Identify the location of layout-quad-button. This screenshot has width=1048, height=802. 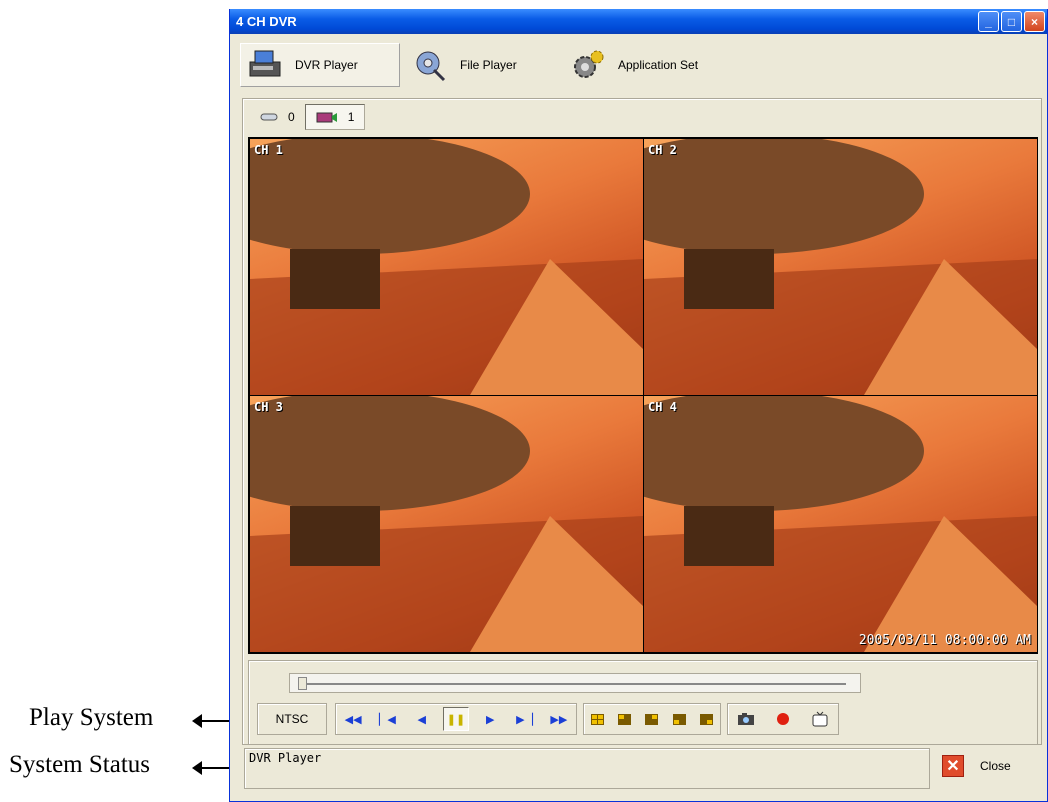
(598, 719).